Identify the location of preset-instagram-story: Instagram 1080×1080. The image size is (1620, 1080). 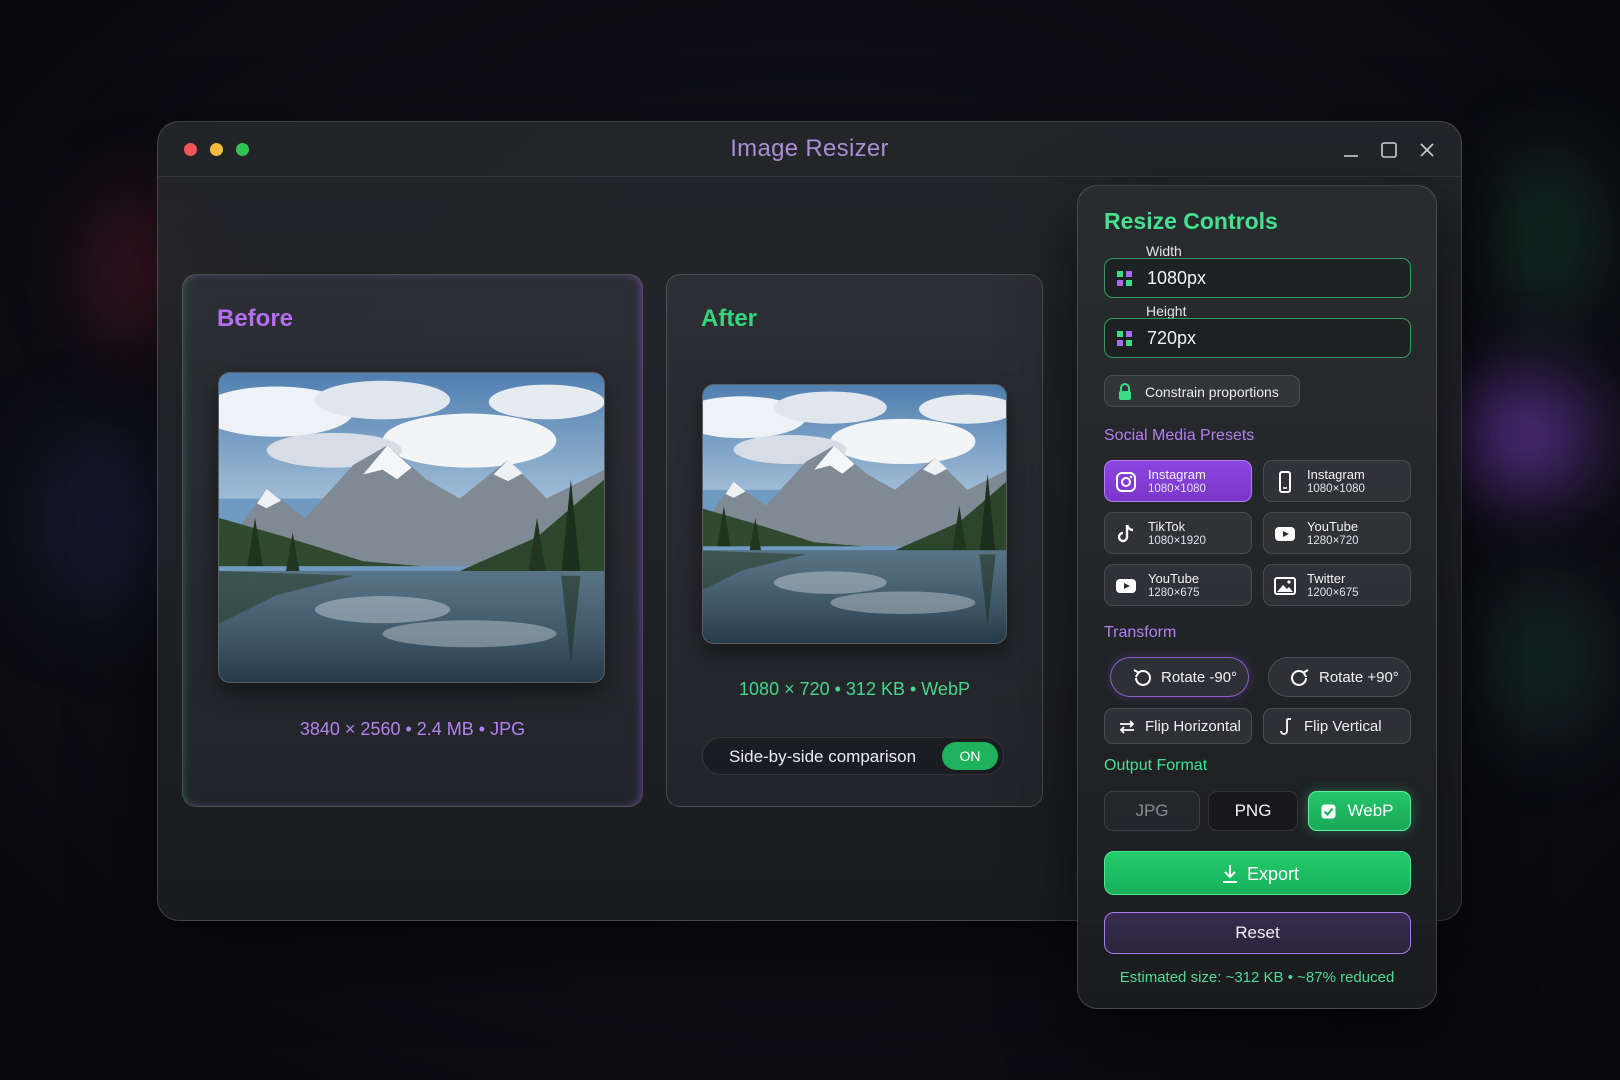
(1337, 481).